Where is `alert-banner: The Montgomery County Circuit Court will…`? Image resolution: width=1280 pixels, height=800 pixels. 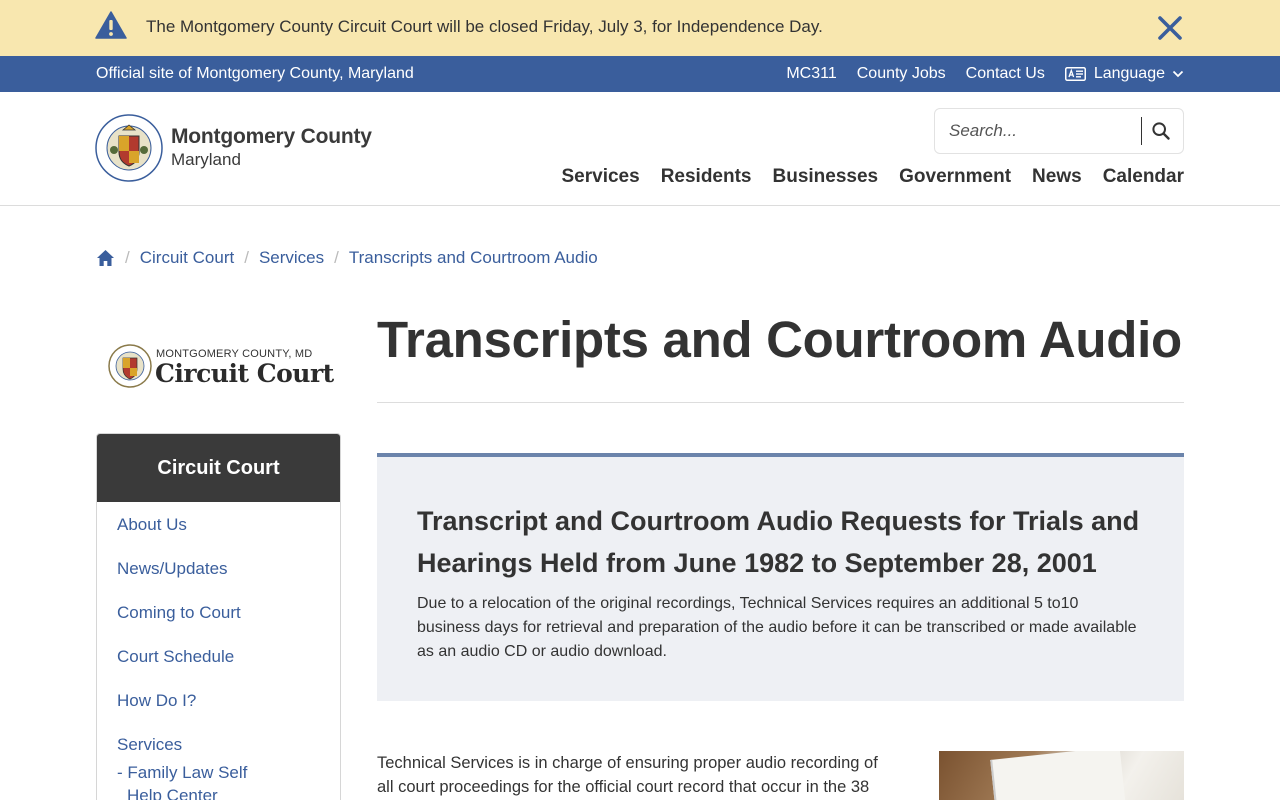
alert-banner: The Montgomery County Circuit Court will… is located at coordinates (640, 28).